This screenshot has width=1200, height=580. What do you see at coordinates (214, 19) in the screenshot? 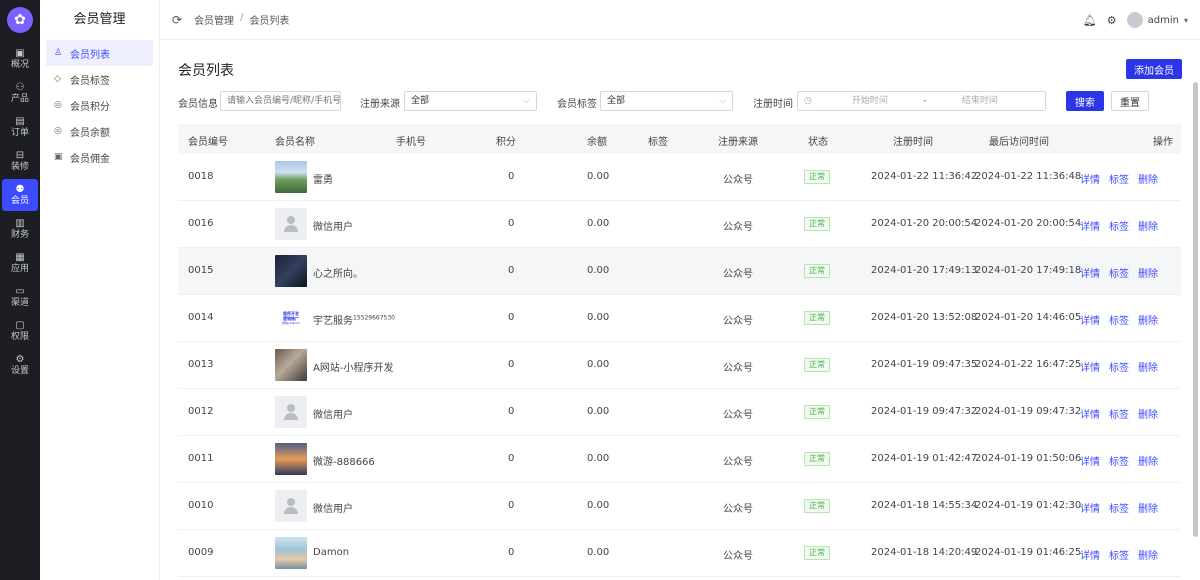
I see `breadcrumb-item-member-management: 会员管理` at bounding box center [214, 19].